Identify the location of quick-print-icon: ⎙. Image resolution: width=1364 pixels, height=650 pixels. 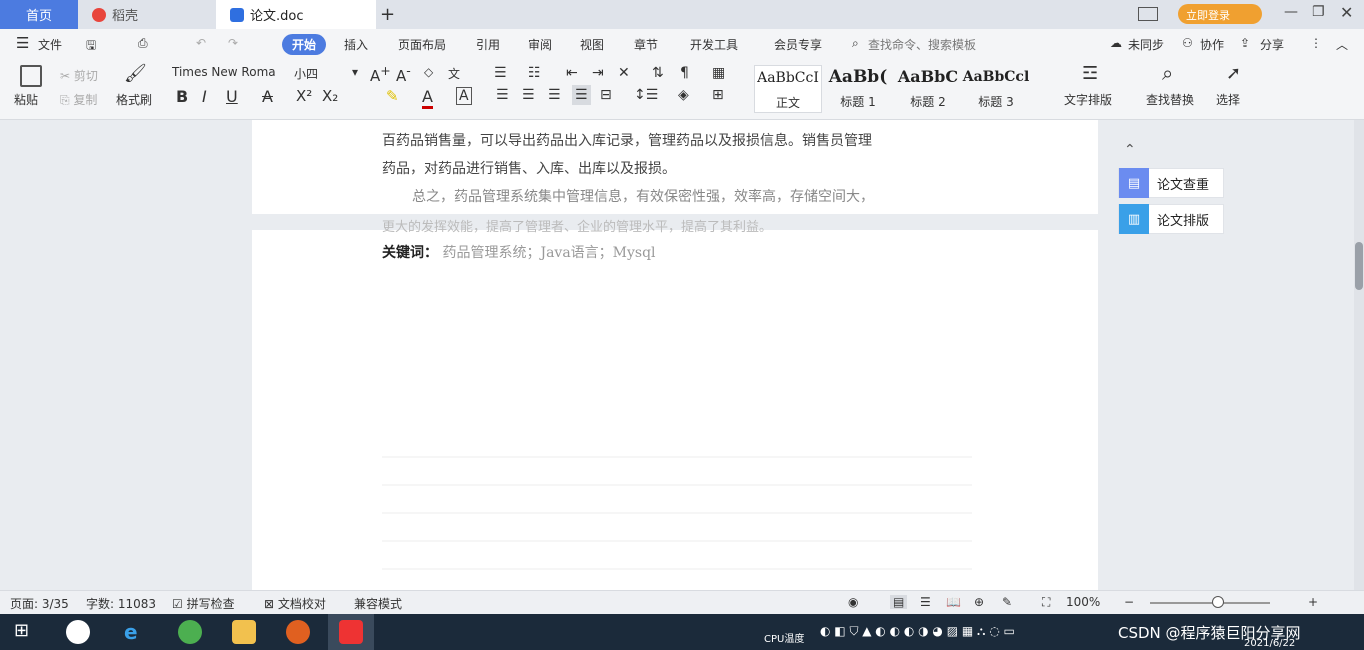
(143, 43).